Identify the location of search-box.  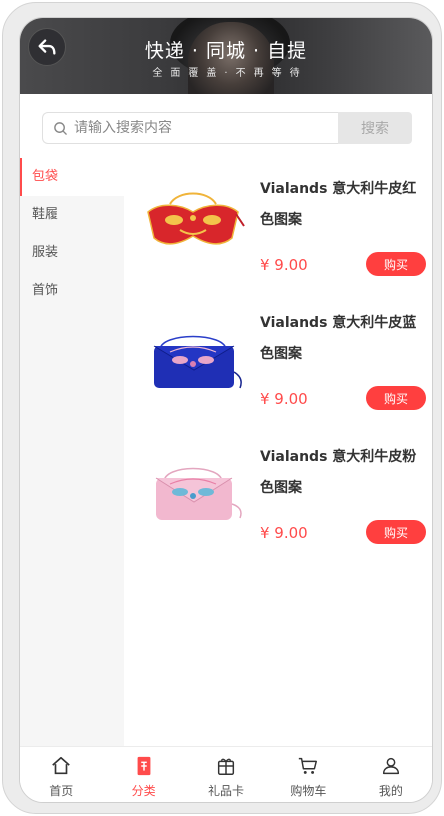
(190, 128).